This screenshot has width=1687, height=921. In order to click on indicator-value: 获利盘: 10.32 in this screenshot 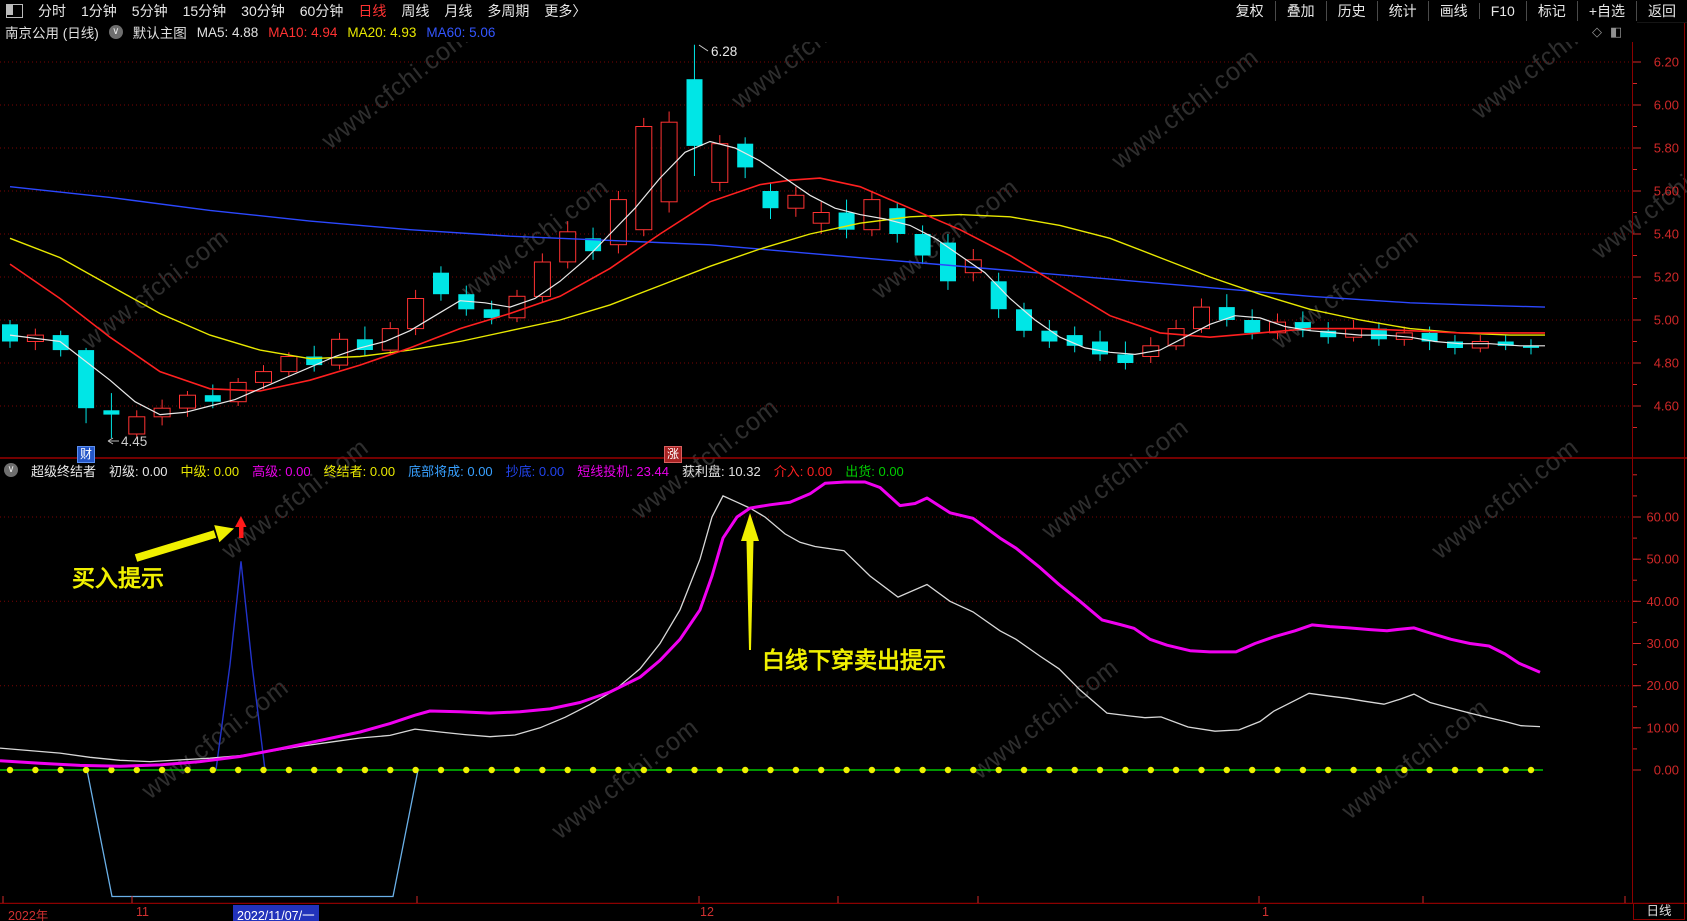, I will do `click(721, 471)`.